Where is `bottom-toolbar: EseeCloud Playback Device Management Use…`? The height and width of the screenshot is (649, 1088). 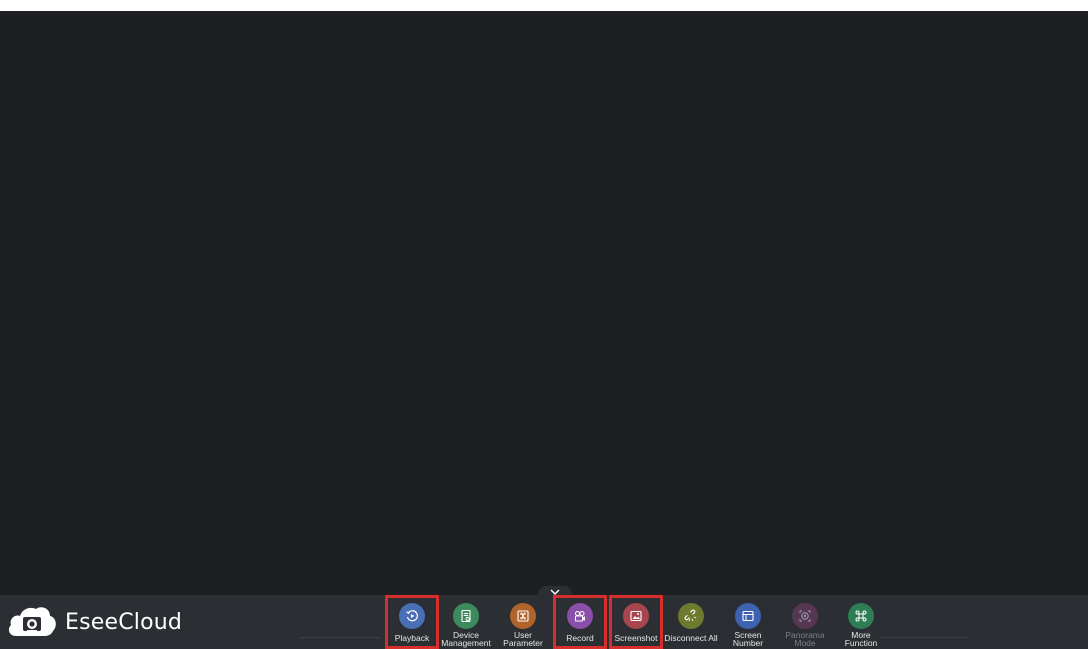
bottom-toolbar: EseeCloud Playback Device Management Use… is located at coordinates (544, 622).